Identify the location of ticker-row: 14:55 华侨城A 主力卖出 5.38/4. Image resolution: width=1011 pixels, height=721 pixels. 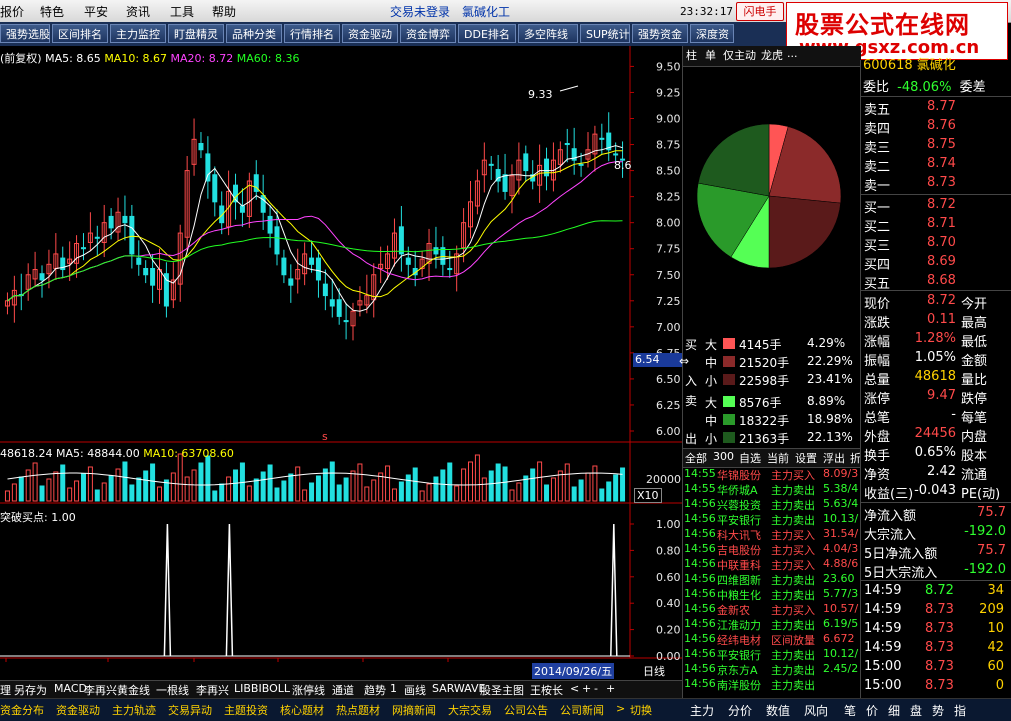
(772, 489).